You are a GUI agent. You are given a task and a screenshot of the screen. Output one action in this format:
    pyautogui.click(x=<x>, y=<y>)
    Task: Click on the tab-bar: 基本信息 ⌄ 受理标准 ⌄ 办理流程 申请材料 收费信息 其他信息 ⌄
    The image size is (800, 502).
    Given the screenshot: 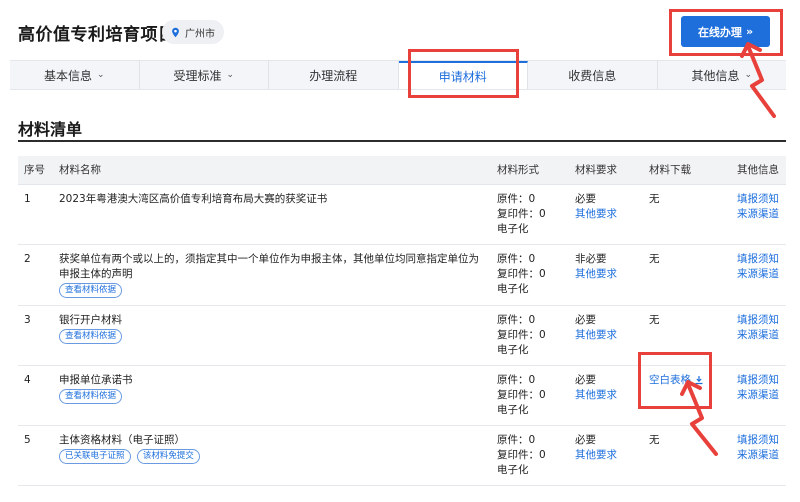 What is the action you would take?
    pyautogui.click(x=398, y=75)
    